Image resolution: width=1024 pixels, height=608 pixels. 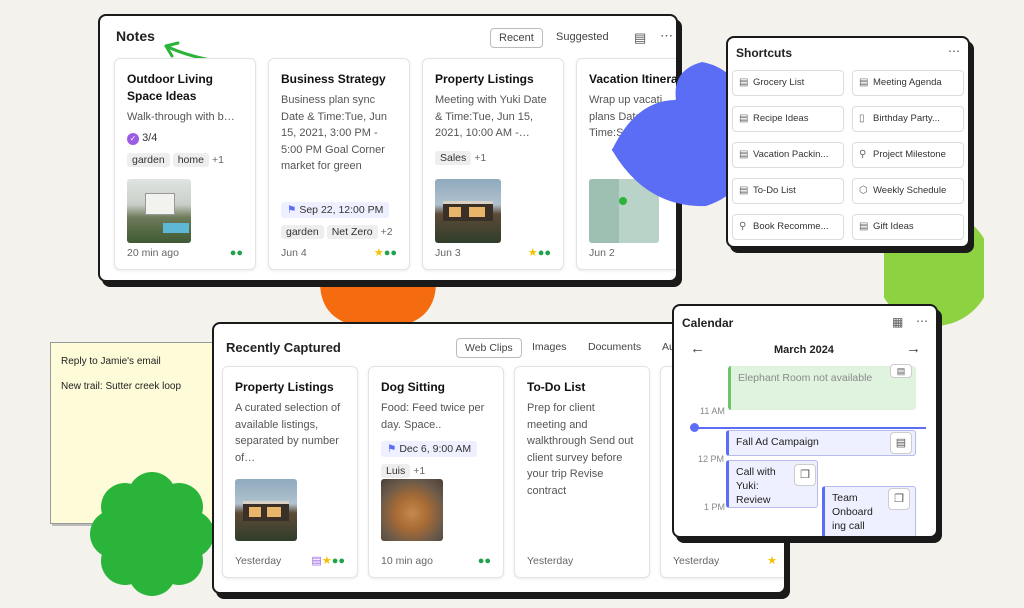 What do you see at coordinates (284, 387) in the screenshot?
I see `capture-title: Property Listings` at bounding box center [284, 387].